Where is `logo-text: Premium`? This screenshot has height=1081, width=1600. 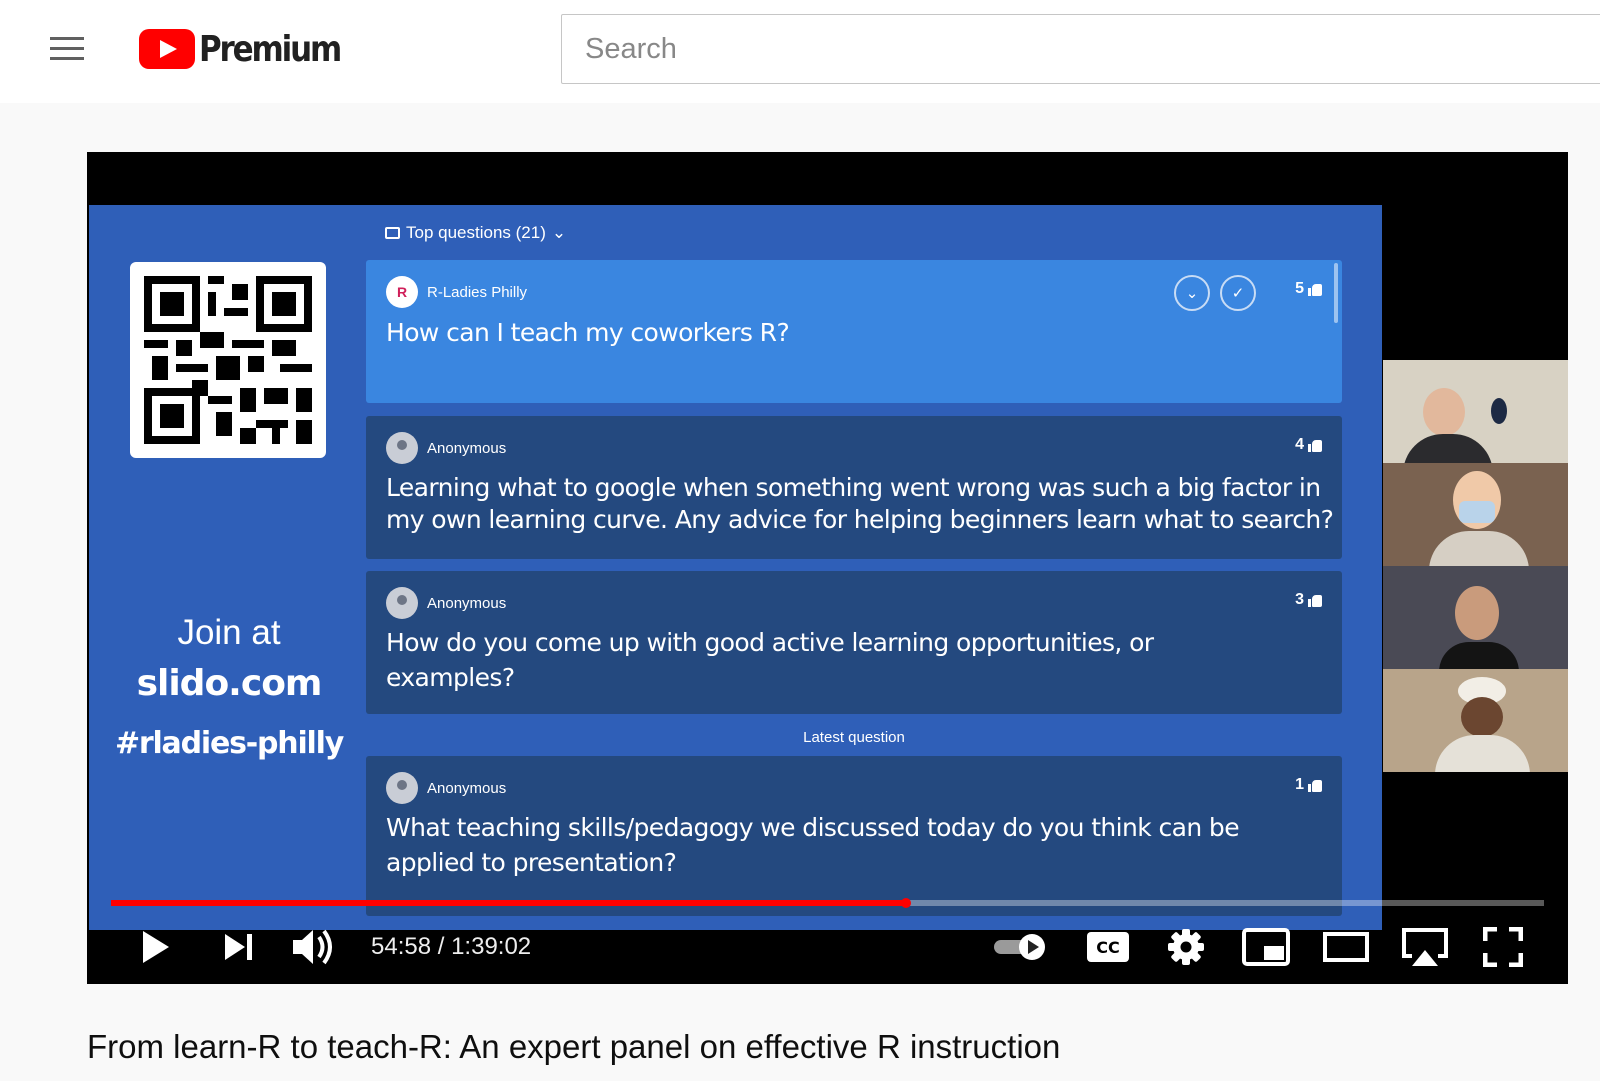
logo-text: Premium is located at coordinates (270, 49).